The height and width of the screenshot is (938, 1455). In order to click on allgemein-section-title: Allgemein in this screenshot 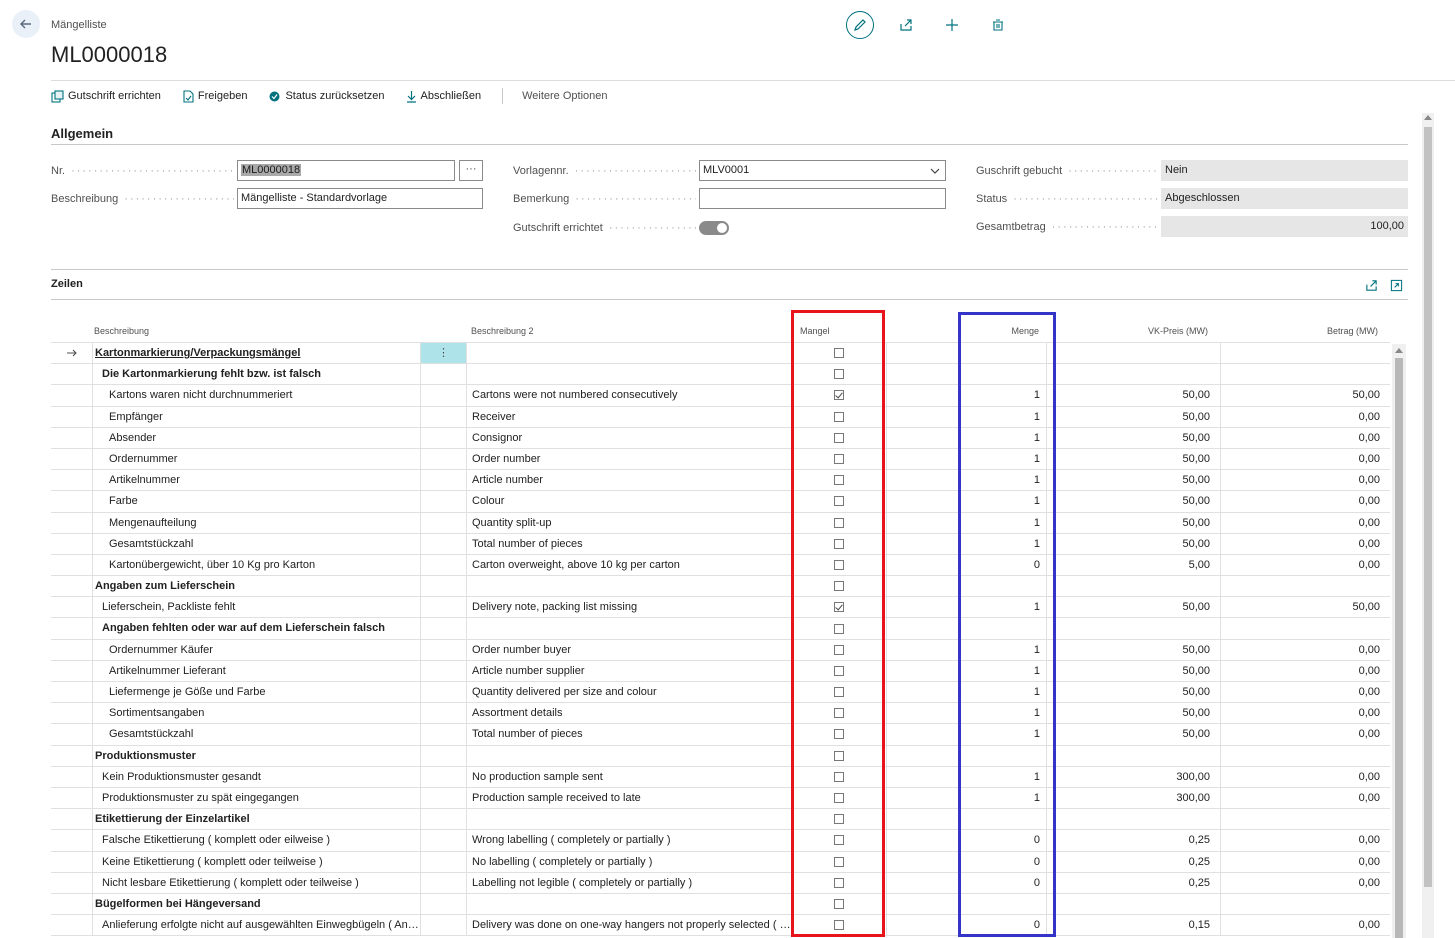, I will do `click(82, 133)`.